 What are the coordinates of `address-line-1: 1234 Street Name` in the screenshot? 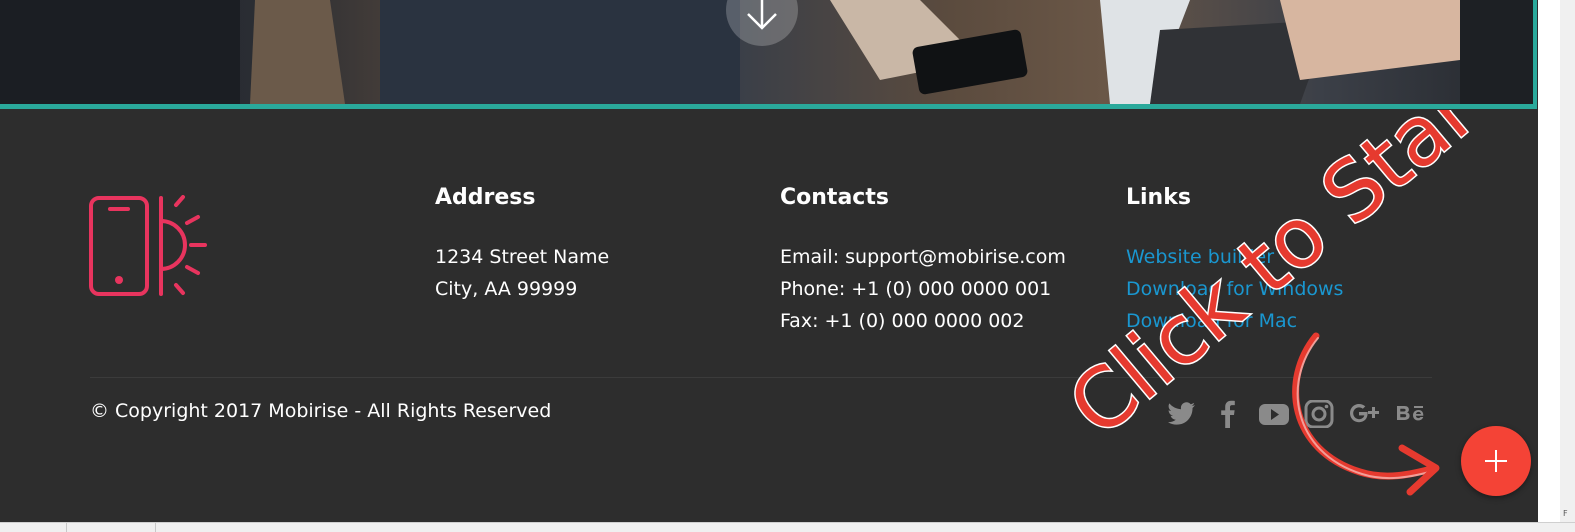 It's located at (522, 257).